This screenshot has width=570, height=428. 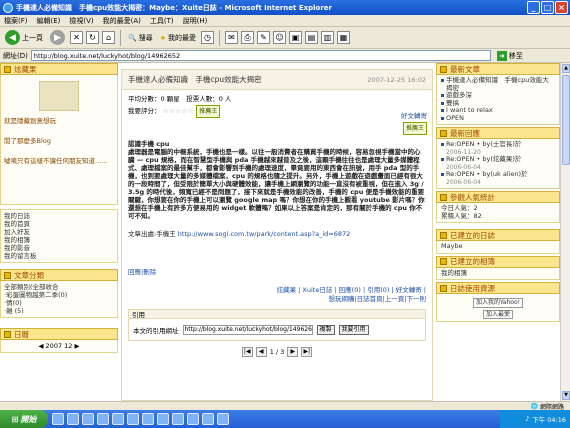 I want to click on refresh-icon: ↻, so click(x=92, y=37).